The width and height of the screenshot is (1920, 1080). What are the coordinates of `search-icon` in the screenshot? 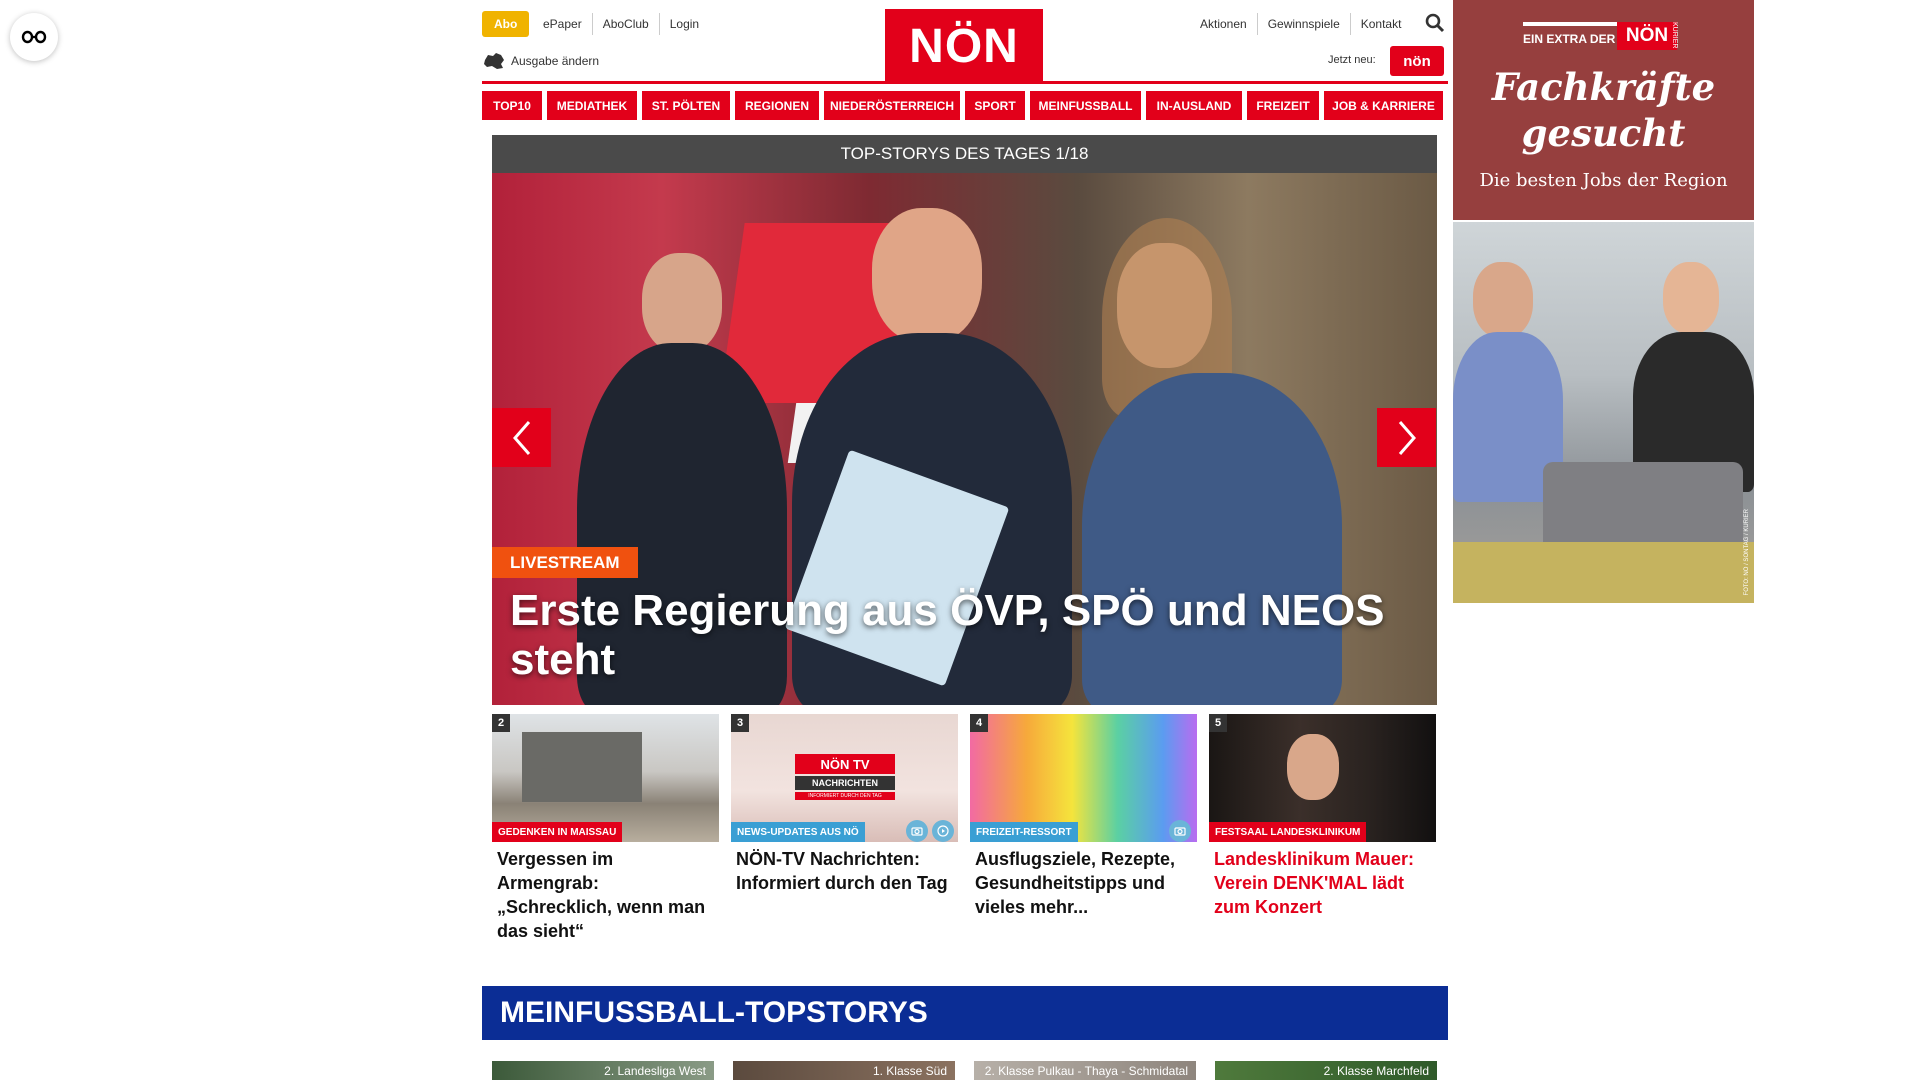 It's located at (1435, 23).